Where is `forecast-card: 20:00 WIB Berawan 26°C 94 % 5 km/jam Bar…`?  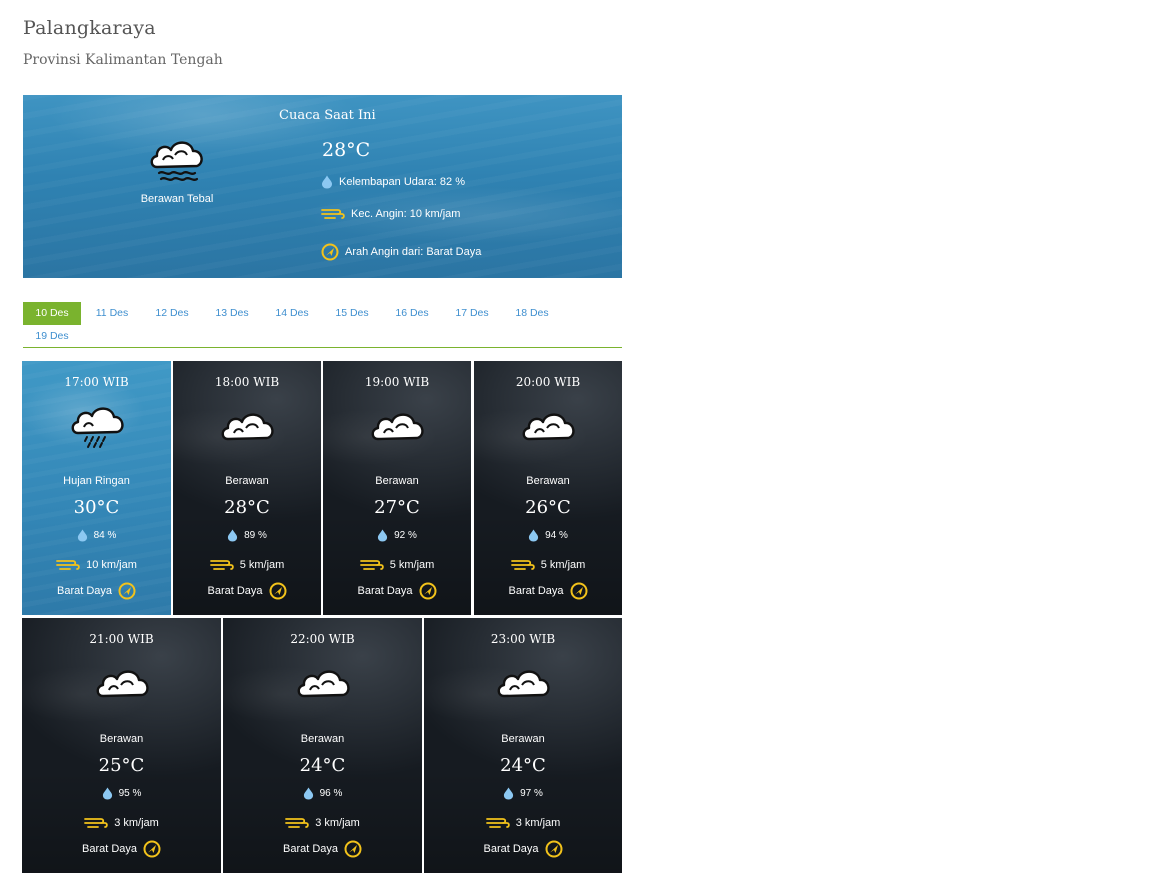 forecast-card: 20:00 WIB Berawan 26°C 94 % 5 km/jam Bar… is located at coordinates (548, 488).